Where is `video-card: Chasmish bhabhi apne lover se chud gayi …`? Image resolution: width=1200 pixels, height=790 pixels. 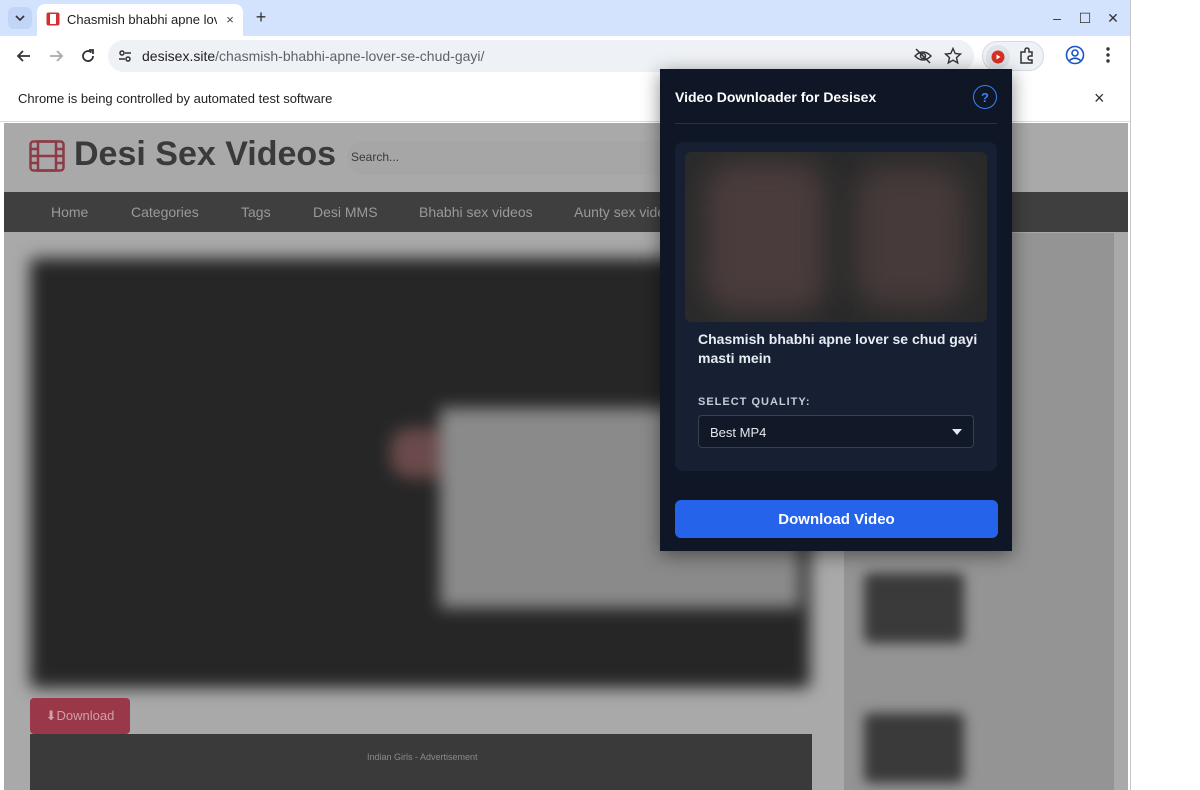 video-card: Chasmish bhabhi apne lover se chud gayi … is located at coordinates (836, 306).